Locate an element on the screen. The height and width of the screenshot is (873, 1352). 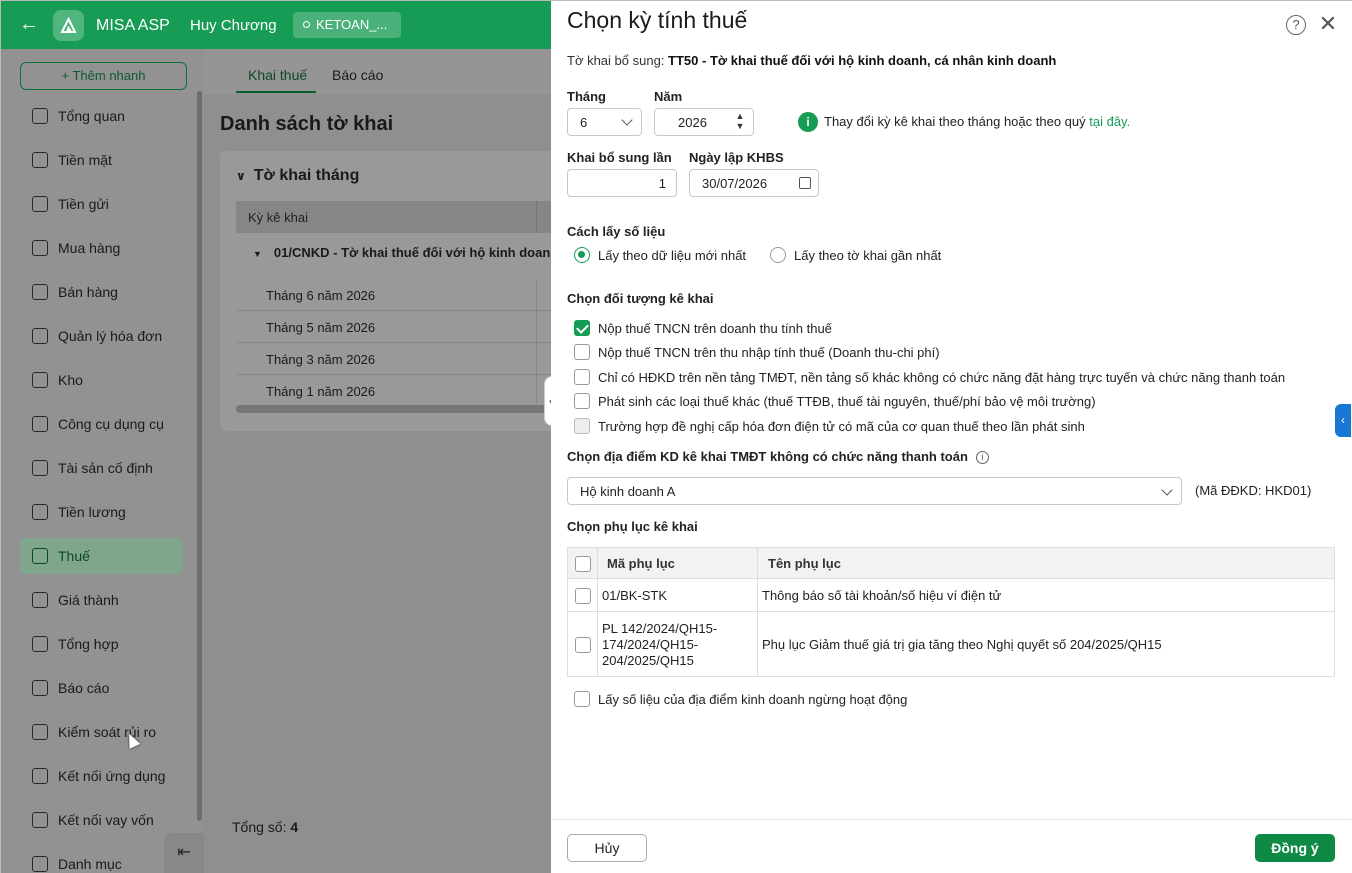
year-stepper: 2026 ▲ ▼ is located at coordinates (704, 122).